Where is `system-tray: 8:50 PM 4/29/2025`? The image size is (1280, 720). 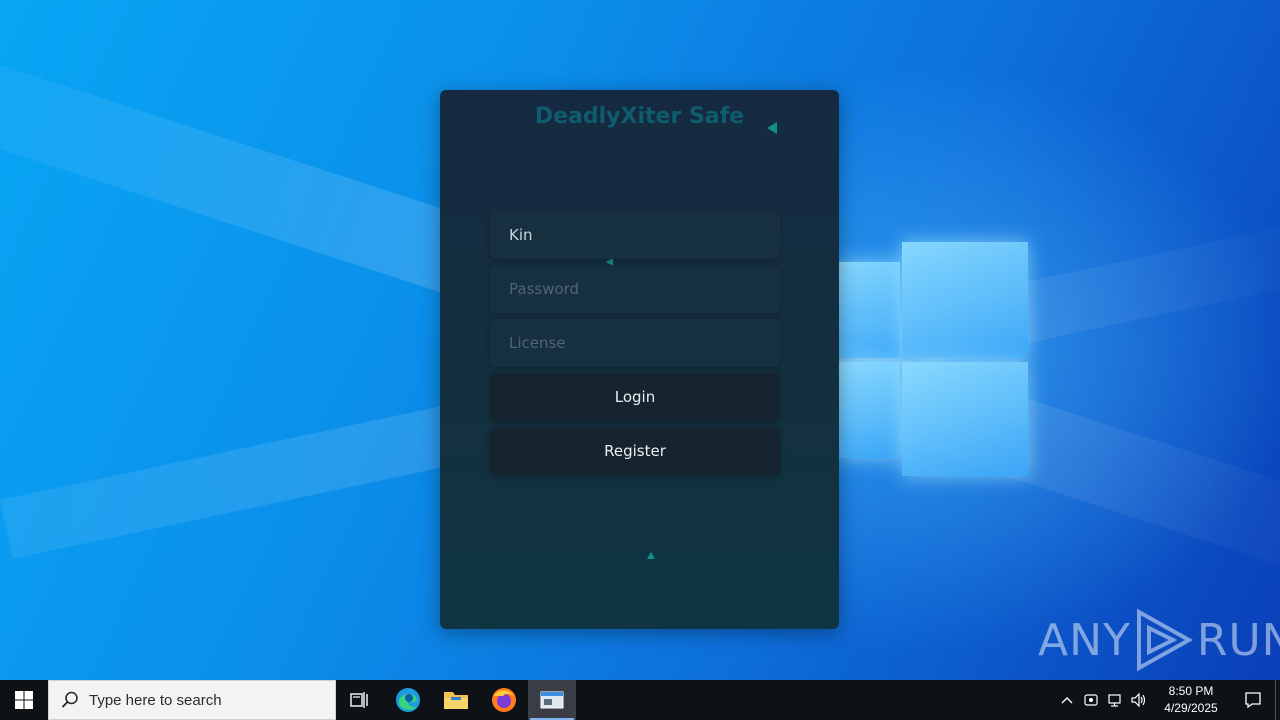 system-tray: 8:50 PM 4/29/2025 is located at coordinates (1167, 700).